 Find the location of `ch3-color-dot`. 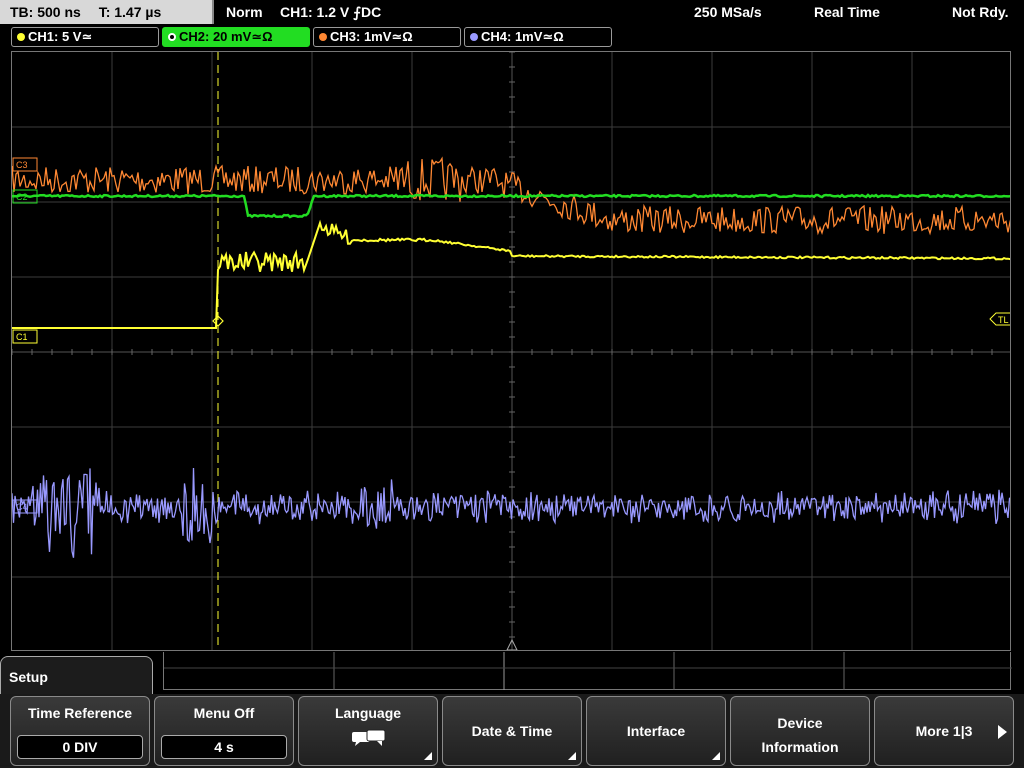

ch3-color-dot is located at coordinates (323, 37).